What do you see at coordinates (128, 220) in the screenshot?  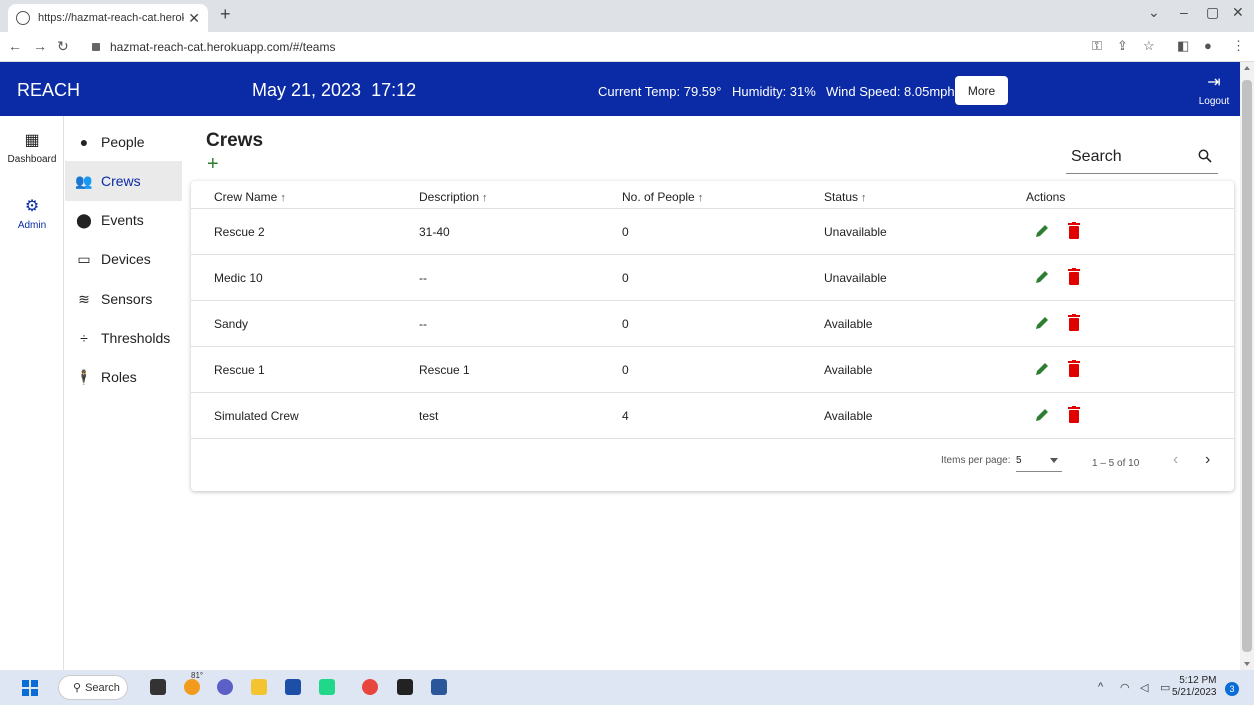 I see `sidebar-item-events: ⬤ Events` at bounding box center [128, 220].